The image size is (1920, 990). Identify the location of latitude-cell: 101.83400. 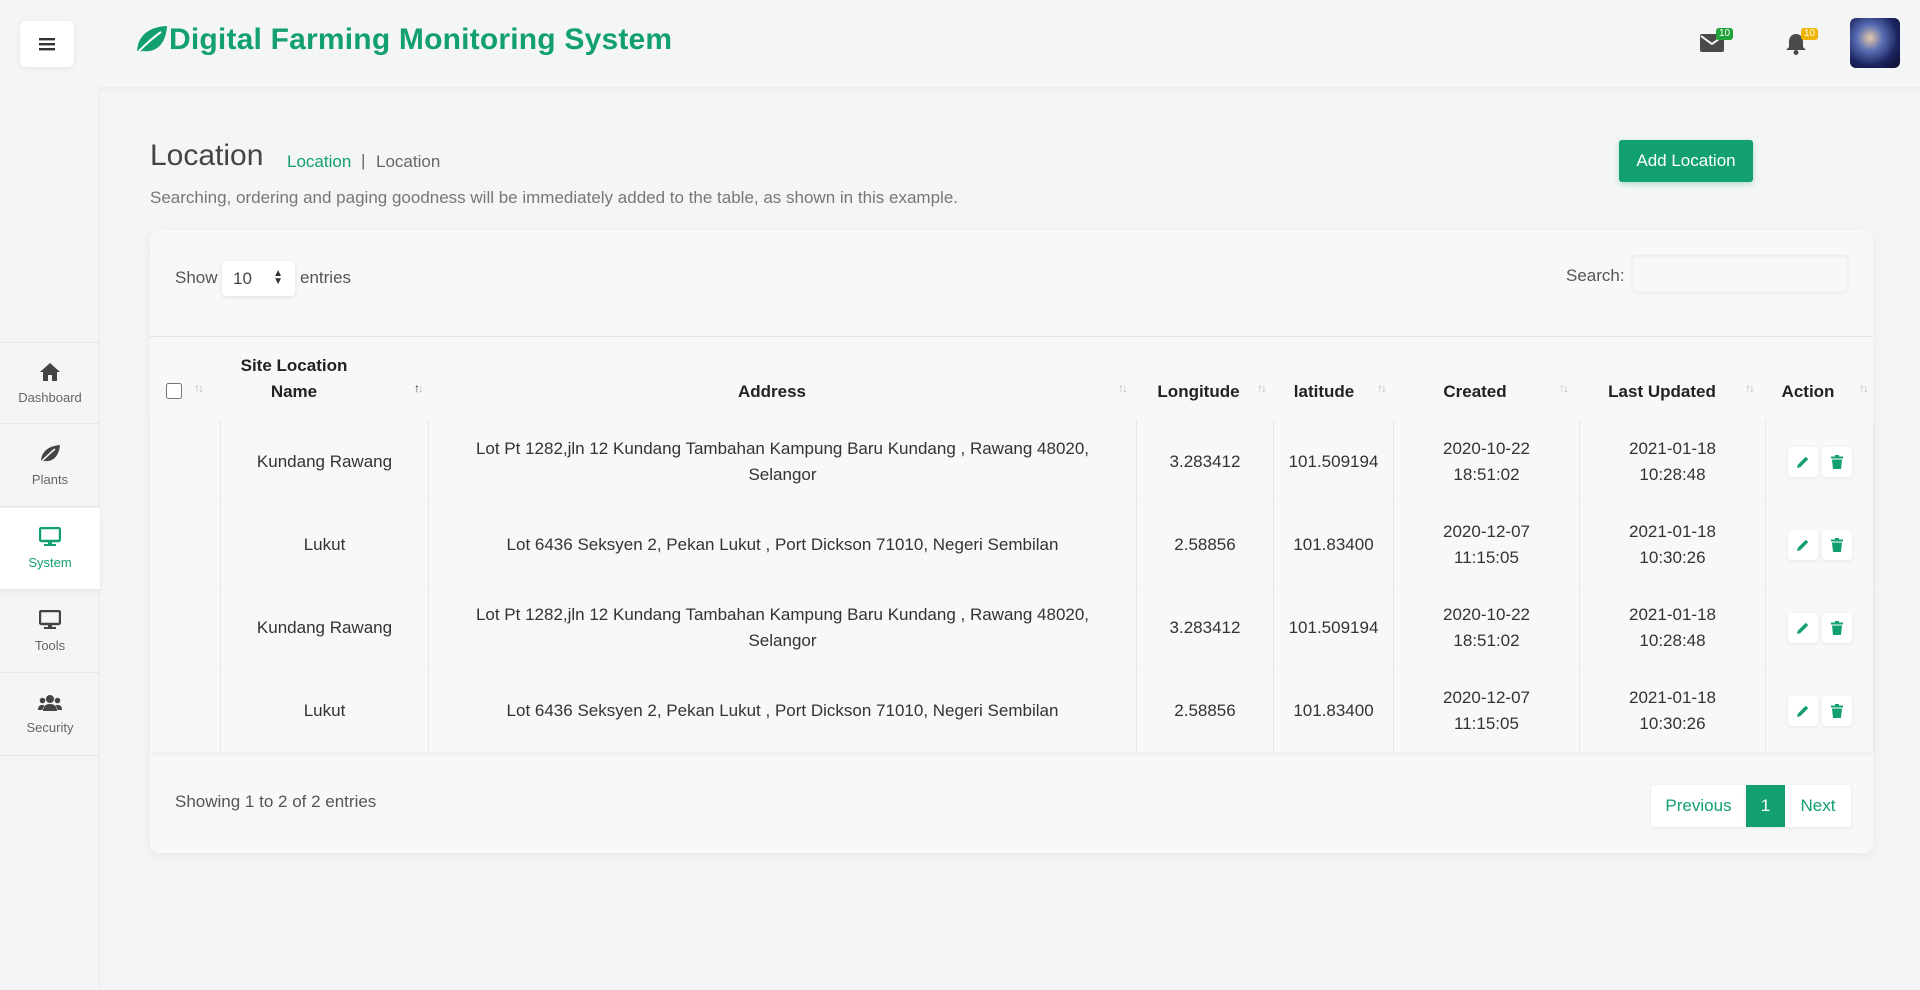
(1333, 710).